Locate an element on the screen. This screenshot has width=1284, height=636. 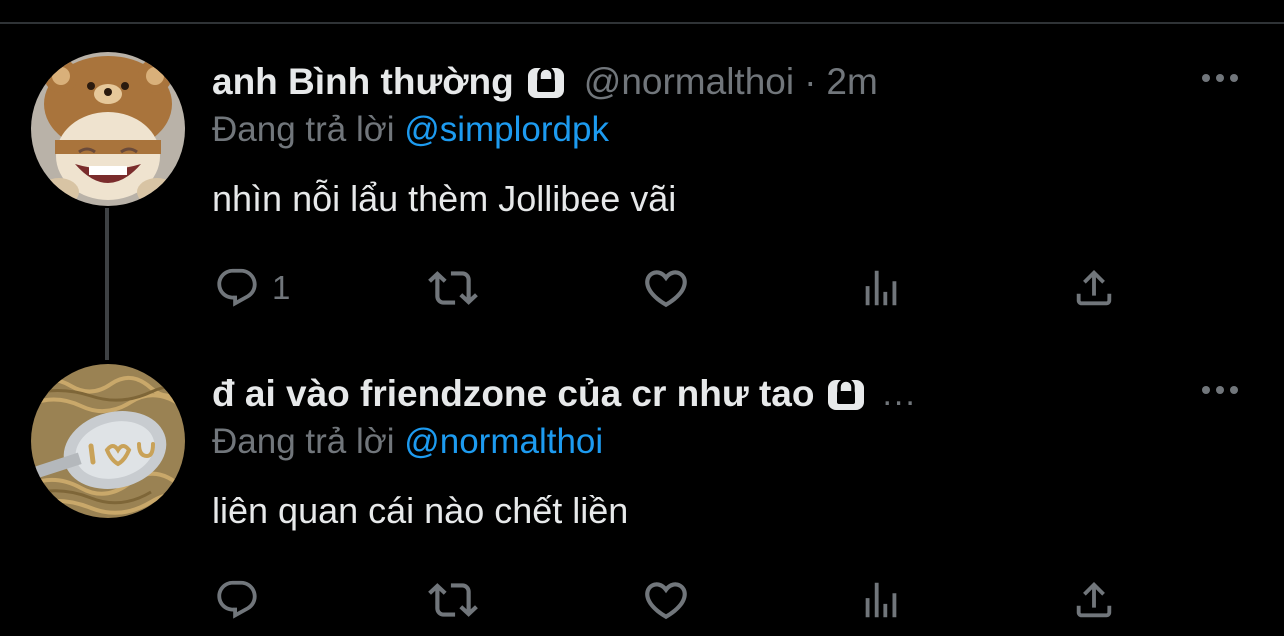
timestamp: 2m is located at coordinates (851, 82).